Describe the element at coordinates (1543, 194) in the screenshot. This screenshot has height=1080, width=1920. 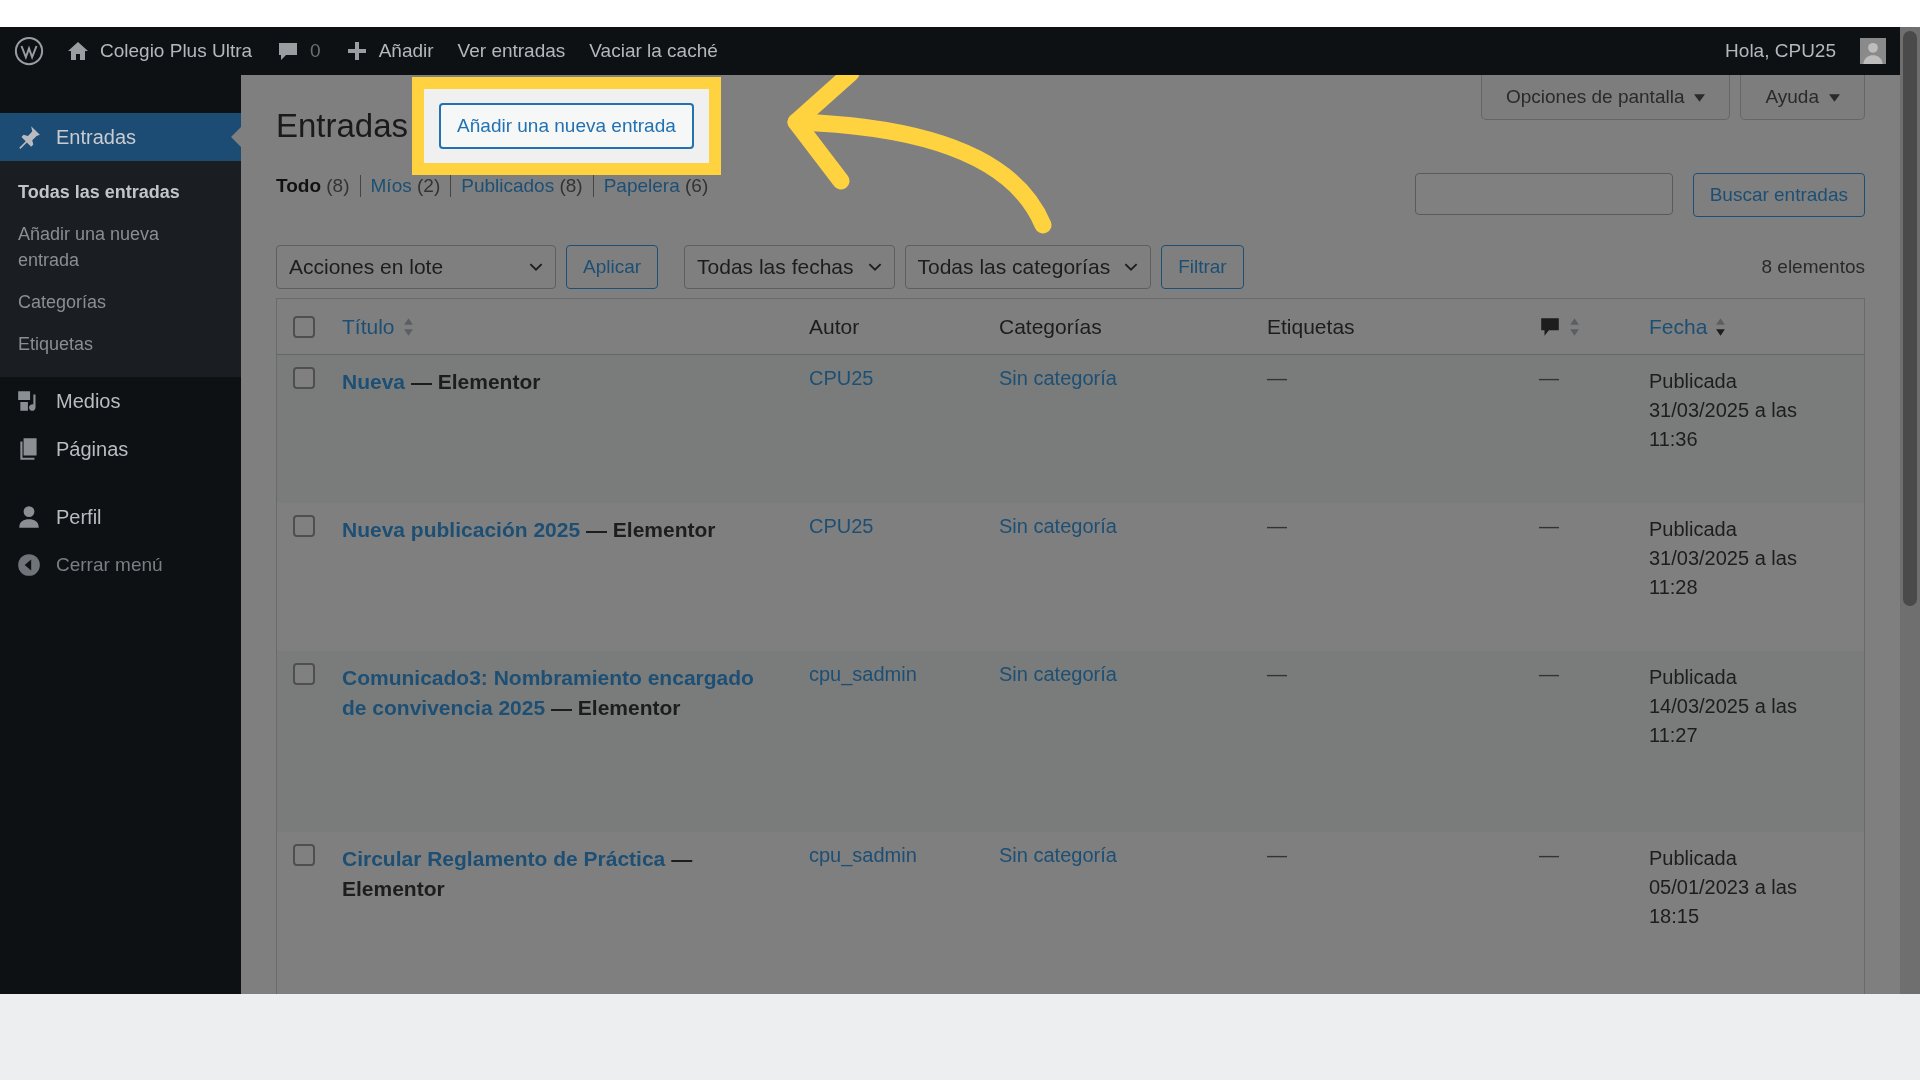
I see `search-field` at that location.